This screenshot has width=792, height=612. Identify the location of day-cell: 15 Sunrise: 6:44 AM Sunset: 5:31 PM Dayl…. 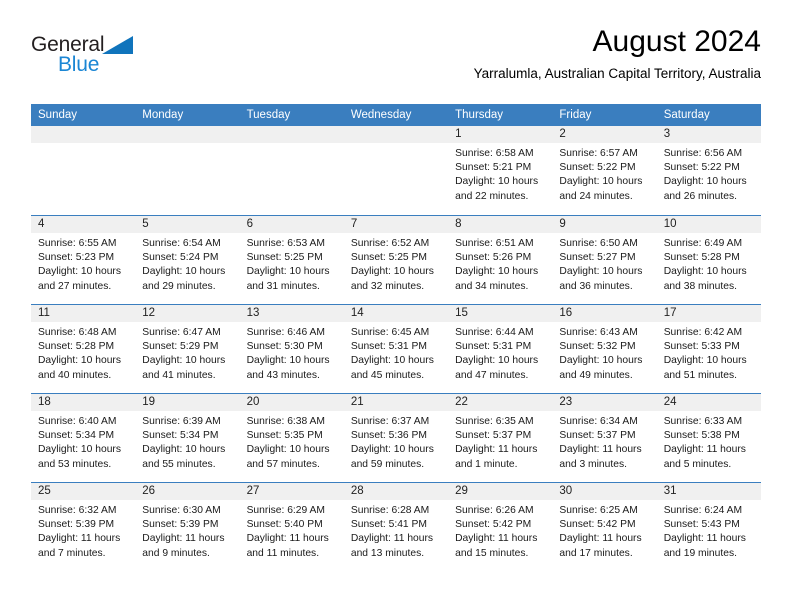
(500, 349).